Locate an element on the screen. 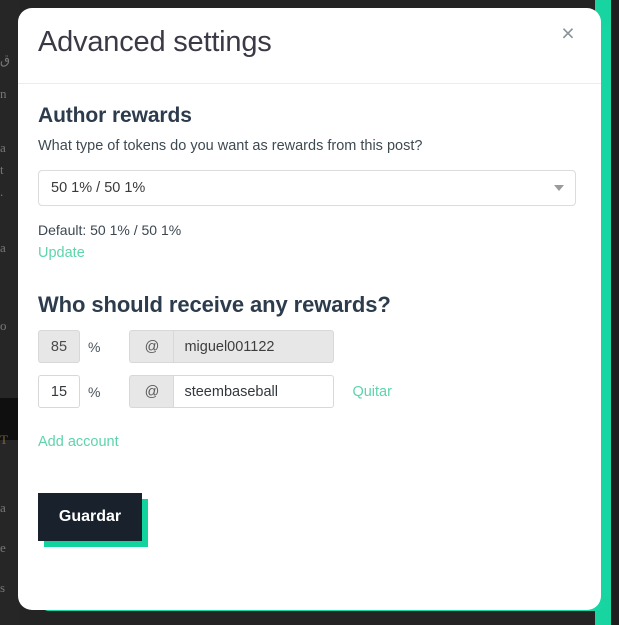 Image resolution: width=619 pixels, height=625 pixels. default-reward-text: Default: 50 1% / 50 1% is located at coordinates (110, 230).